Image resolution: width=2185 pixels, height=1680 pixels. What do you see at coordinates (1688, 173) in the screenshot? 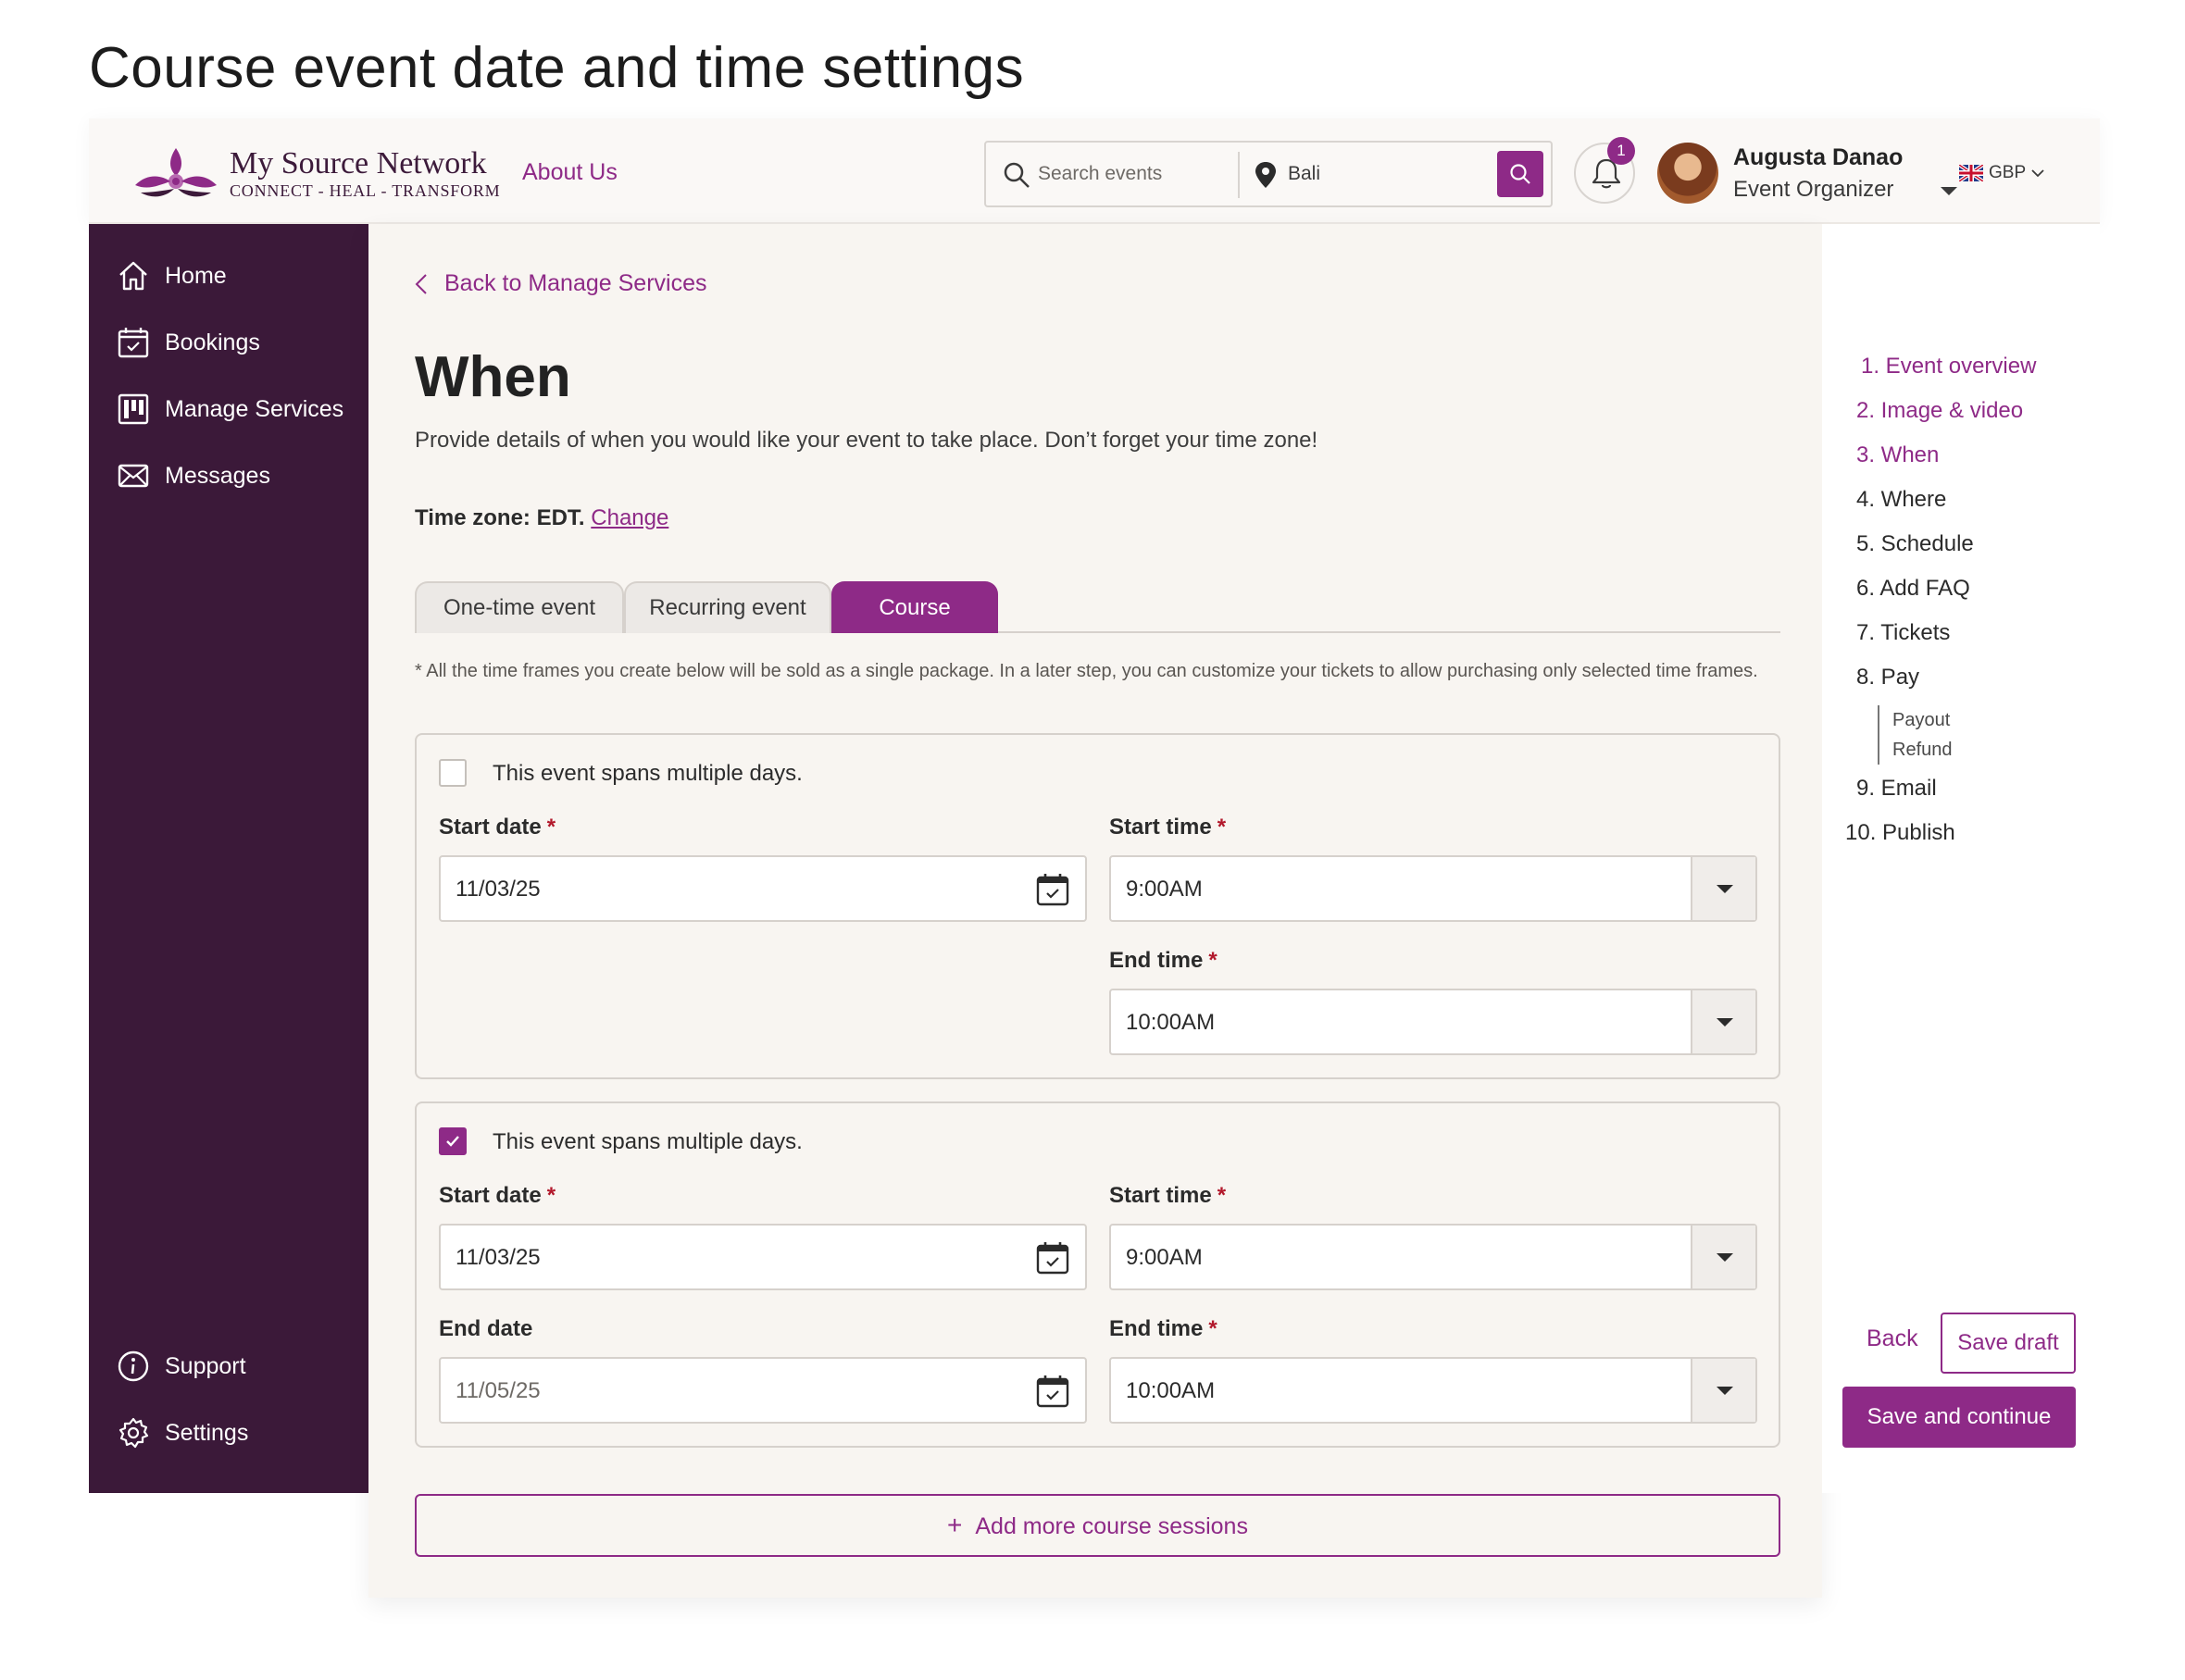
I see `avatar` at bounding box center [1688, 173].